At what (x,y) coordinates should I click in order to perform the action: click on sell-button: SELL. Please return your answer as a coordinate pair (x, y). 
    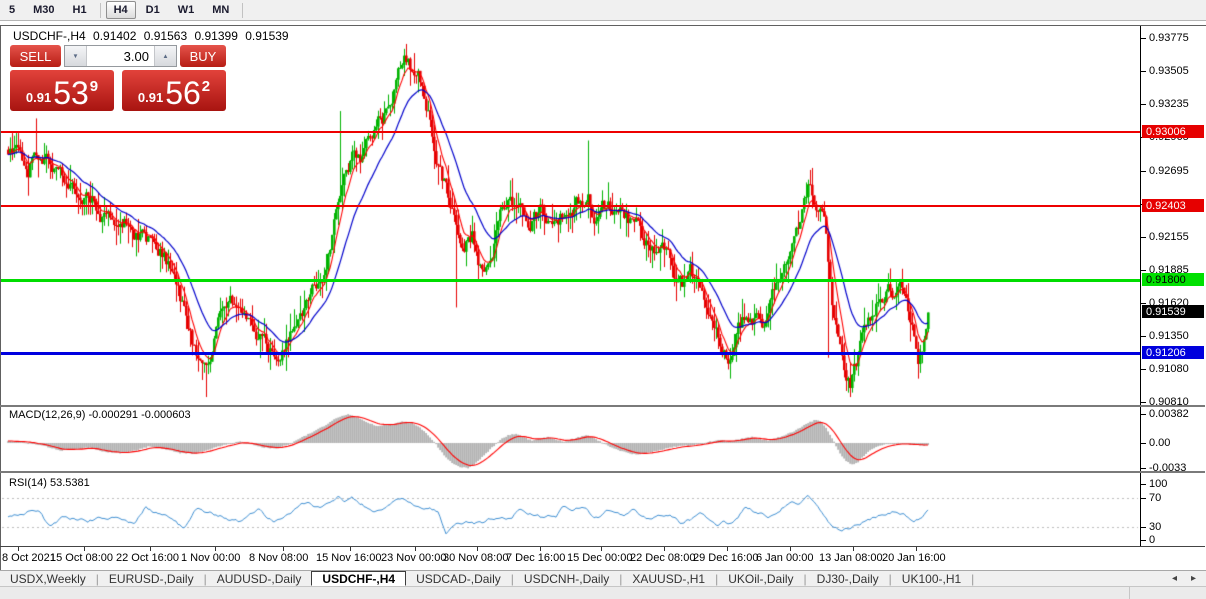
    Looking at the image, I should click on (35, 56).